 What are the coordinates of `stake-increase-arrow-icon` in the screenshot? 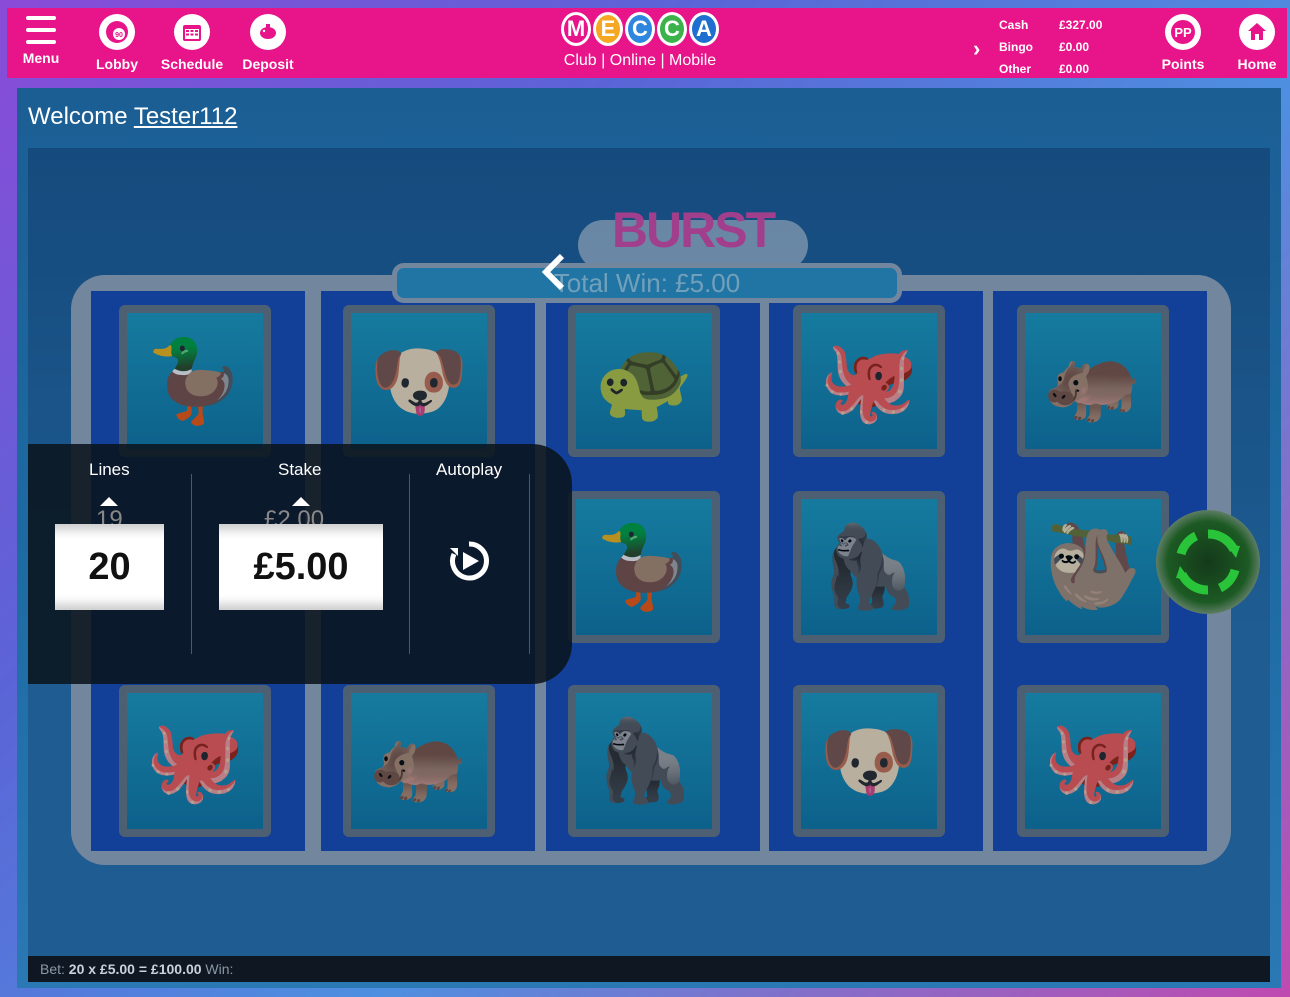 It's located at (301, 501).